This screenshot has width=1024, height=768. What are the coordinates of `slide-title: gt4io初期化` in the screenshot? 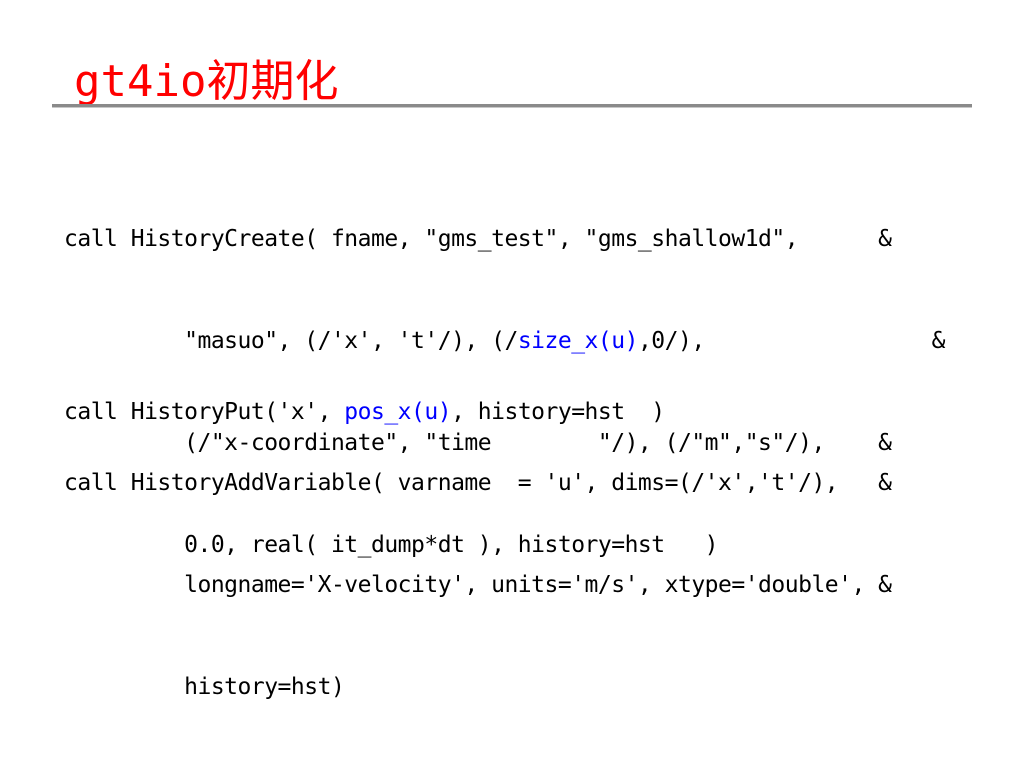 It's located at (206, 81).